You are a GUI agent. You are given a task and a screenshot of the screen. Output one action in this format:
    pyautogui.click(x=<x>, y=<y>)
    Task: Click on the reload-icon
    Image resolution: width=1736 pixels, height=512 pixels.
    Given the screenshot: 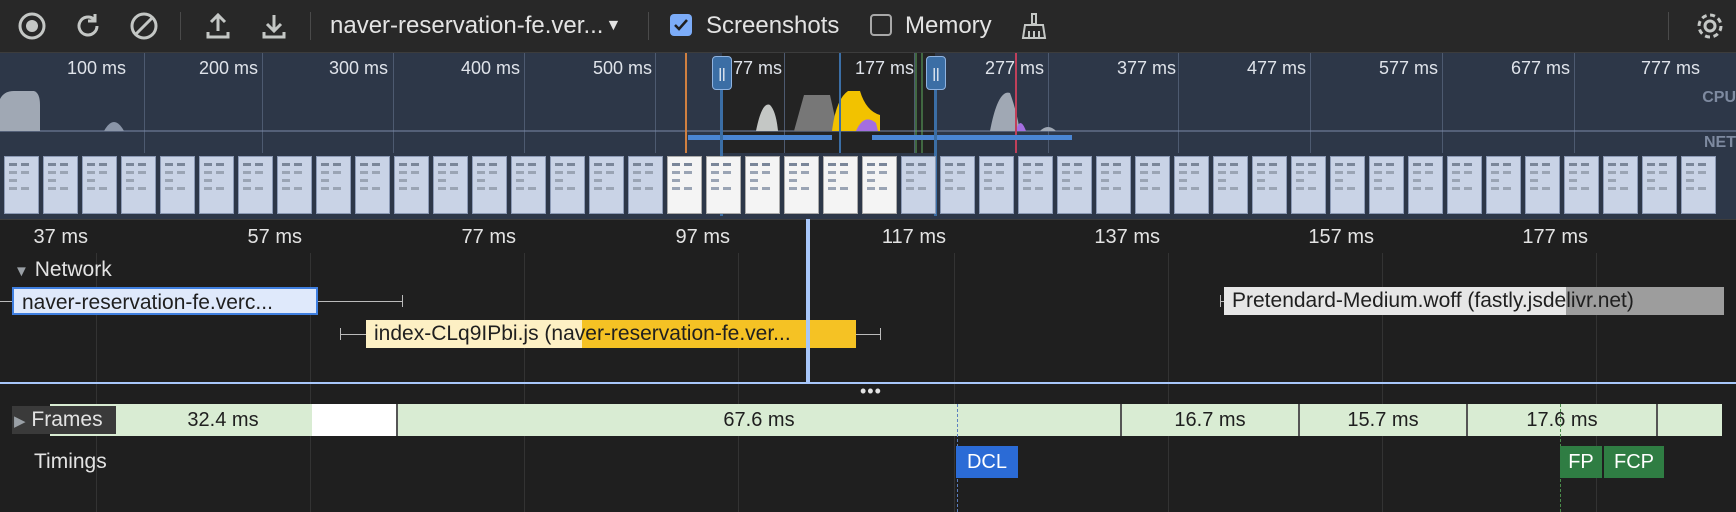 What is the action you would take?
    pyautogui.click(x=88, y=26)
    